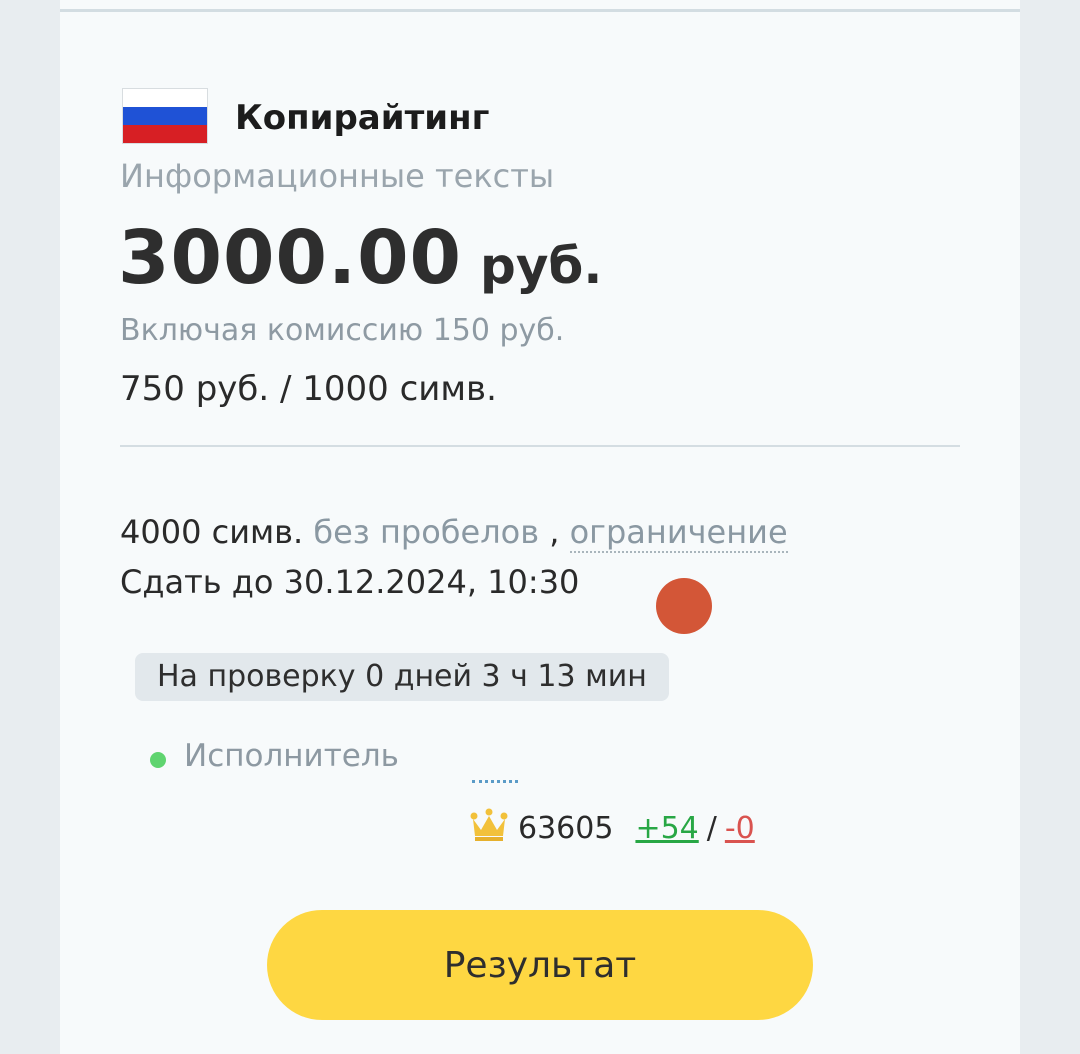 The width and height of the screenshot is (1080, 1054). Describe the element at coordinates (212, 532) in the screenshot. I see `volume-count: 4000 симв.` at that location.